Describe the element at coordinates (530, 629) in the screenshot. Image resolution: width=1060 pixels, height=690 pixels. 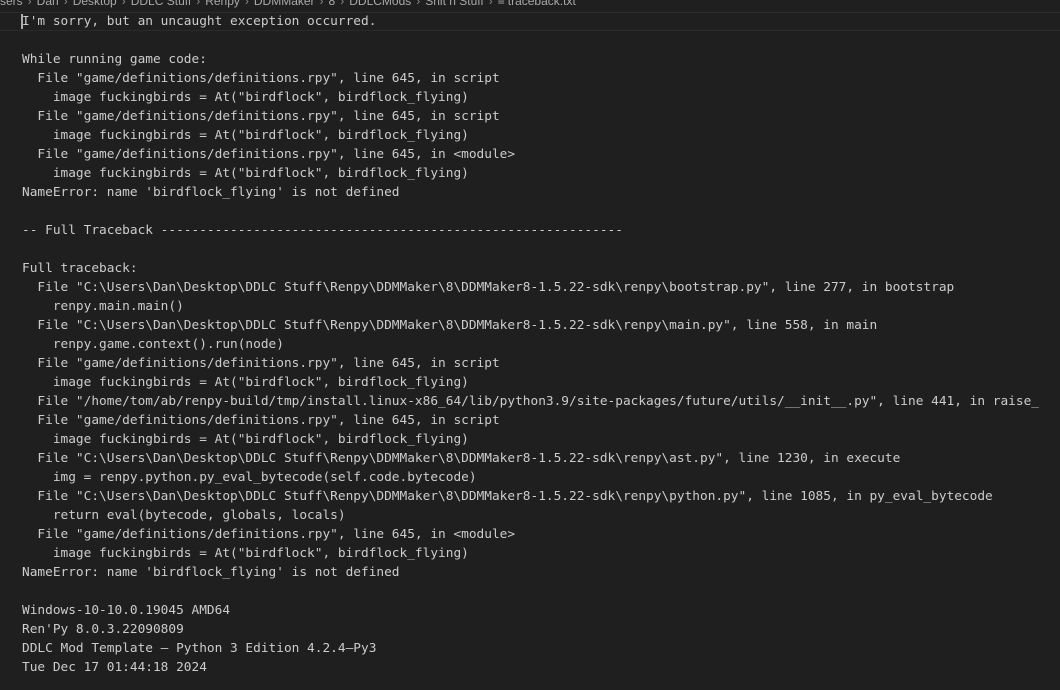
I see `editor-line: Ren'Py 8.0.3.22090809` at that location.